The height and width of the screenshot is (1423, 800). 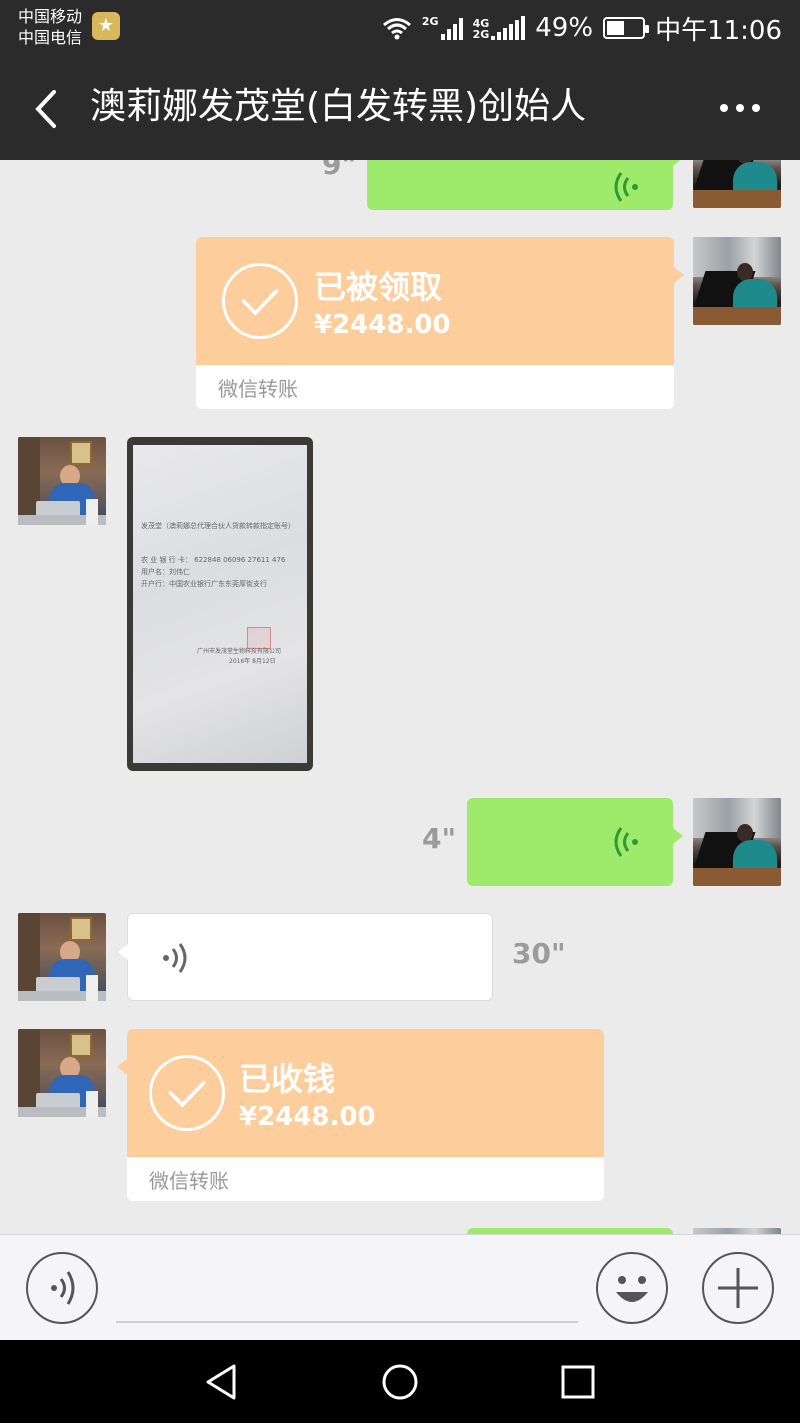 What do you see at coordinates (222, 1382) in the screenshot?
I see `triangle-back-icon` at bounding box center [222, 1382].